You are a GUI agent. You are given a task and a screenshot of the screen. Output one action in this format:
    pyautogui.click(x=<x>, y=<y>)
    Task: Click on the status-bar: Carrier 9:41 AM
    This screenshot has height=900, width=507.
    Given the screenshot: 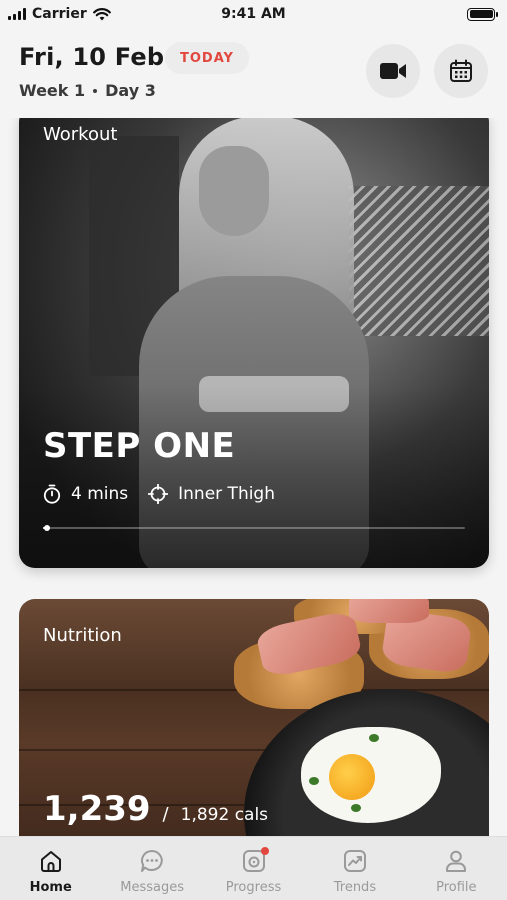 What is the action you would take?
    pyautogui.click(x=253, y=14)
    